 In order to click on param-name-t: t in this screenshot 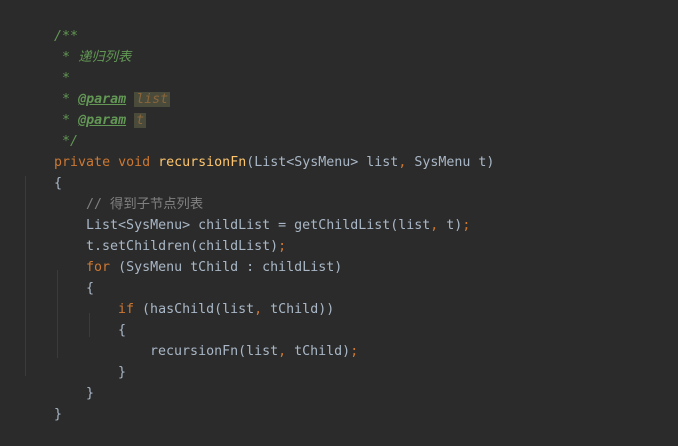, I will do `click(140, 120)`.